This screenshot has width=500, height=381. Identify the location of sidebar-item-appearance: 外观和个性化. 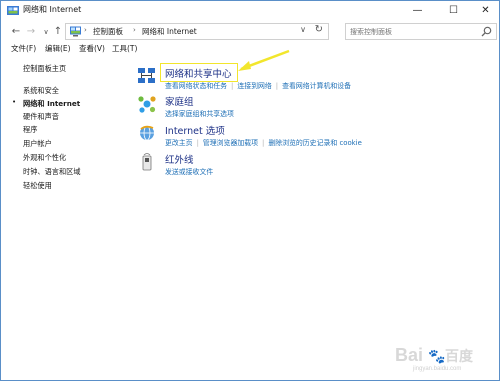
(44, 158).